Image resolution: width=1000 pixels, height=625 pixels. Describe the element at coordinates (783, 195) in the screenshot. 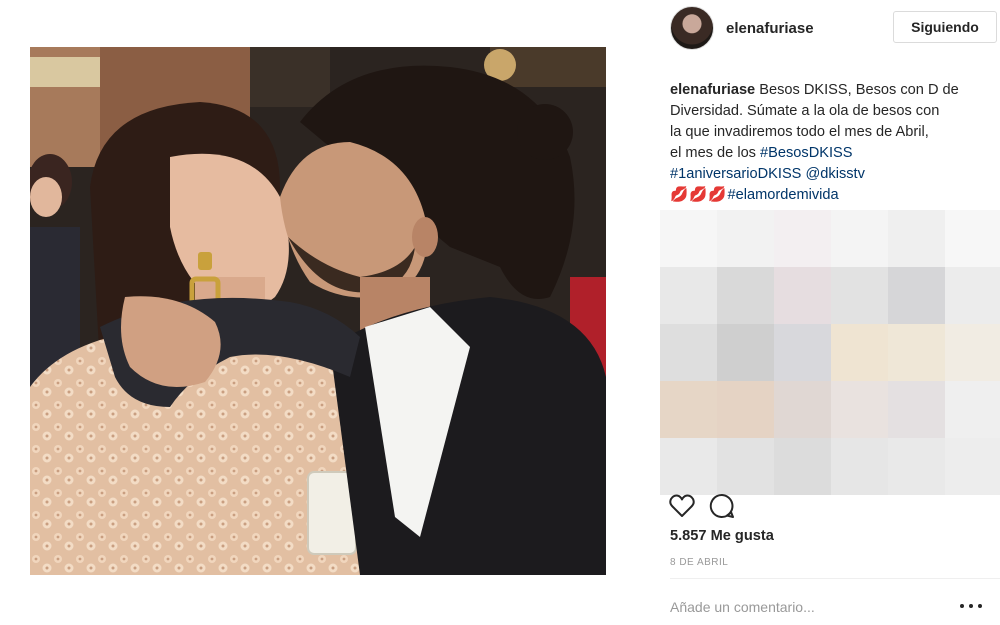

I see `hashtag-elamordemivida: #elamordemivida` at that location.